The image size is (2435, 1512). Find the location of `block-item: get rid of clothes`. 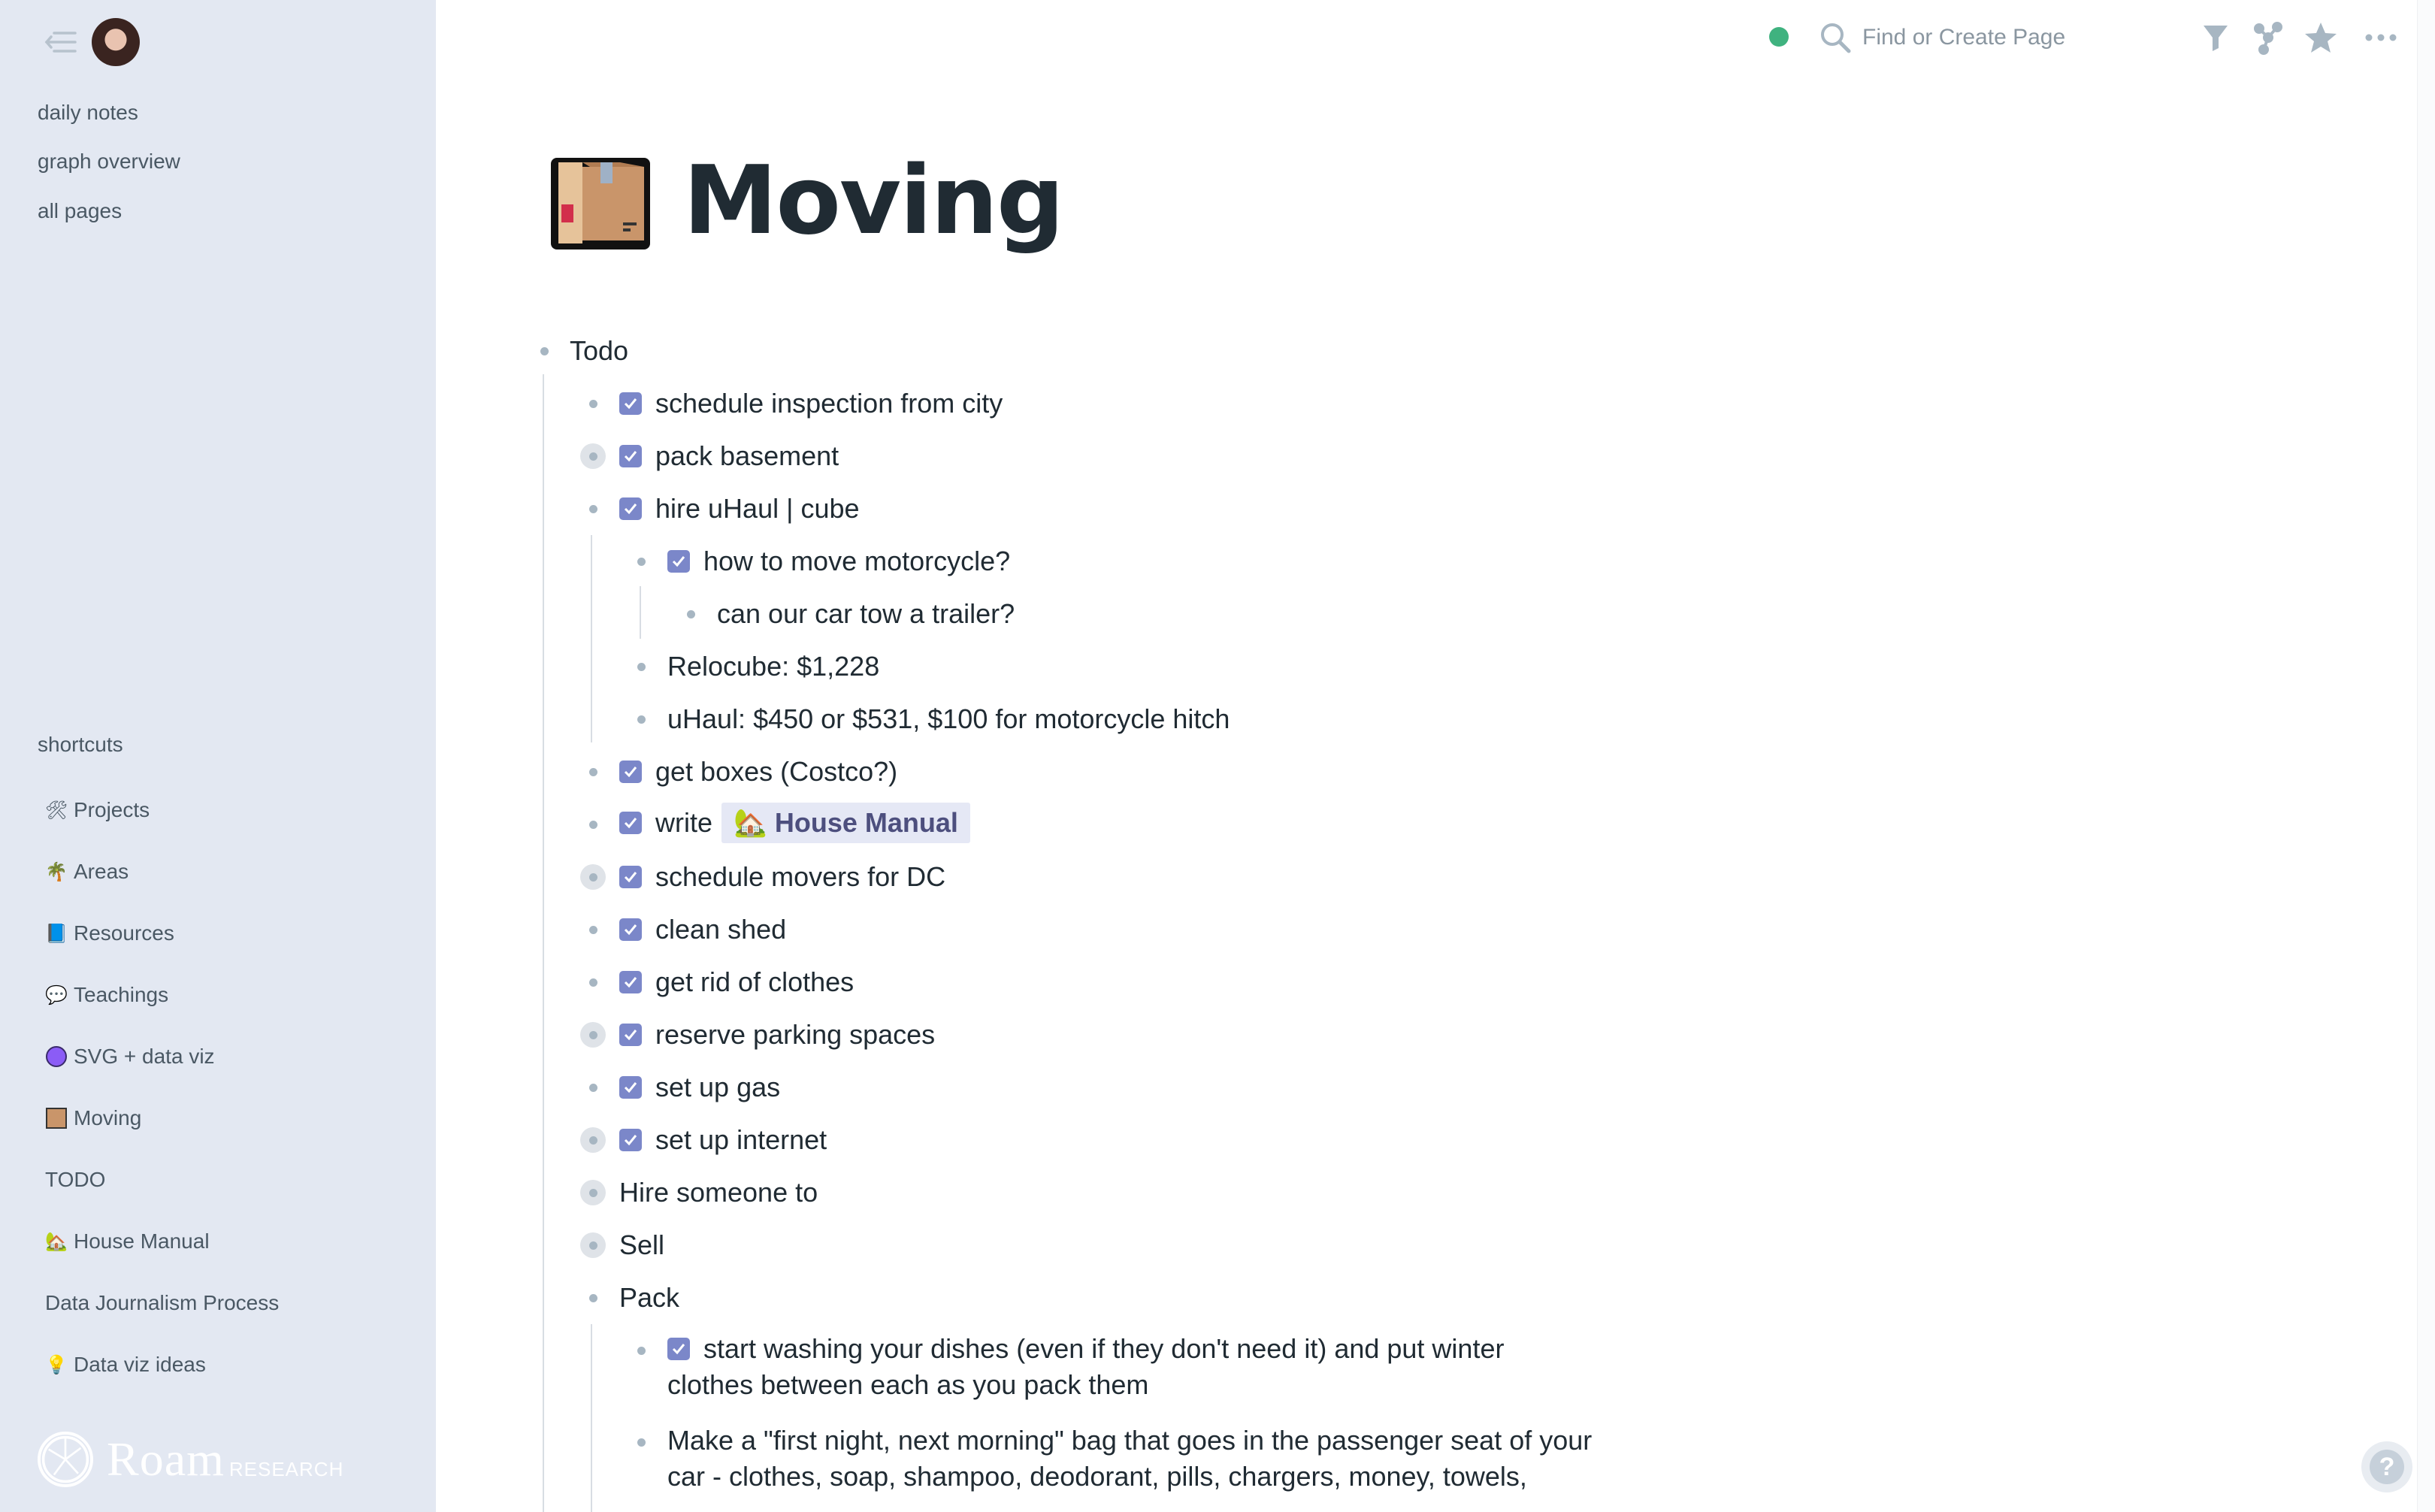

block-item: get rid of clothes is located at coordinates (736, 982).